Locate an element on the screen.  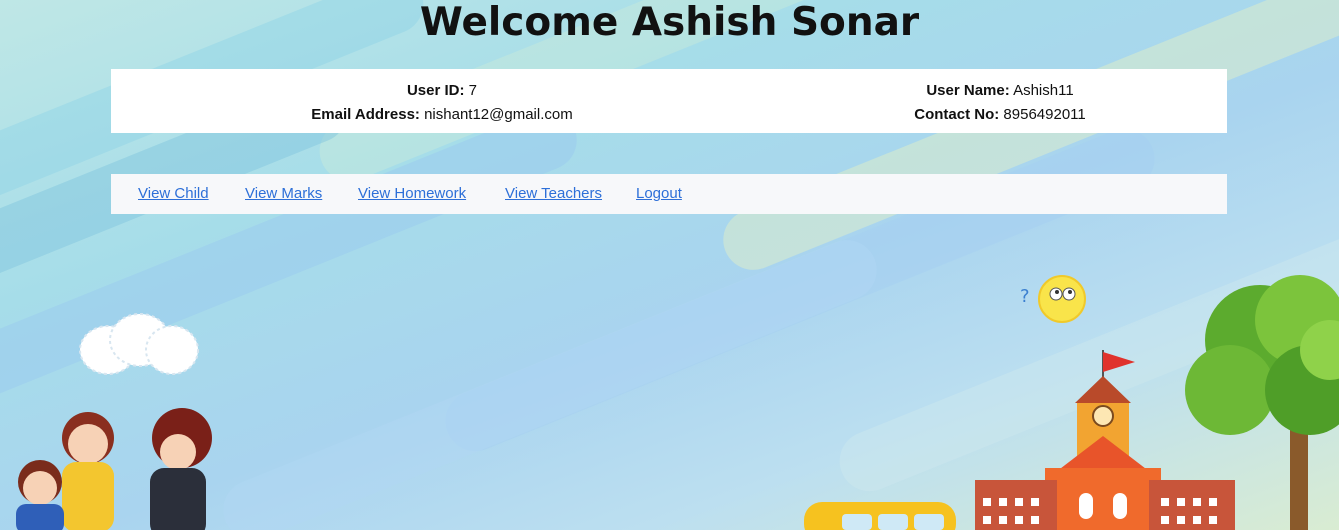
user-name-label: User Name: is located at coordinates (968, 90).